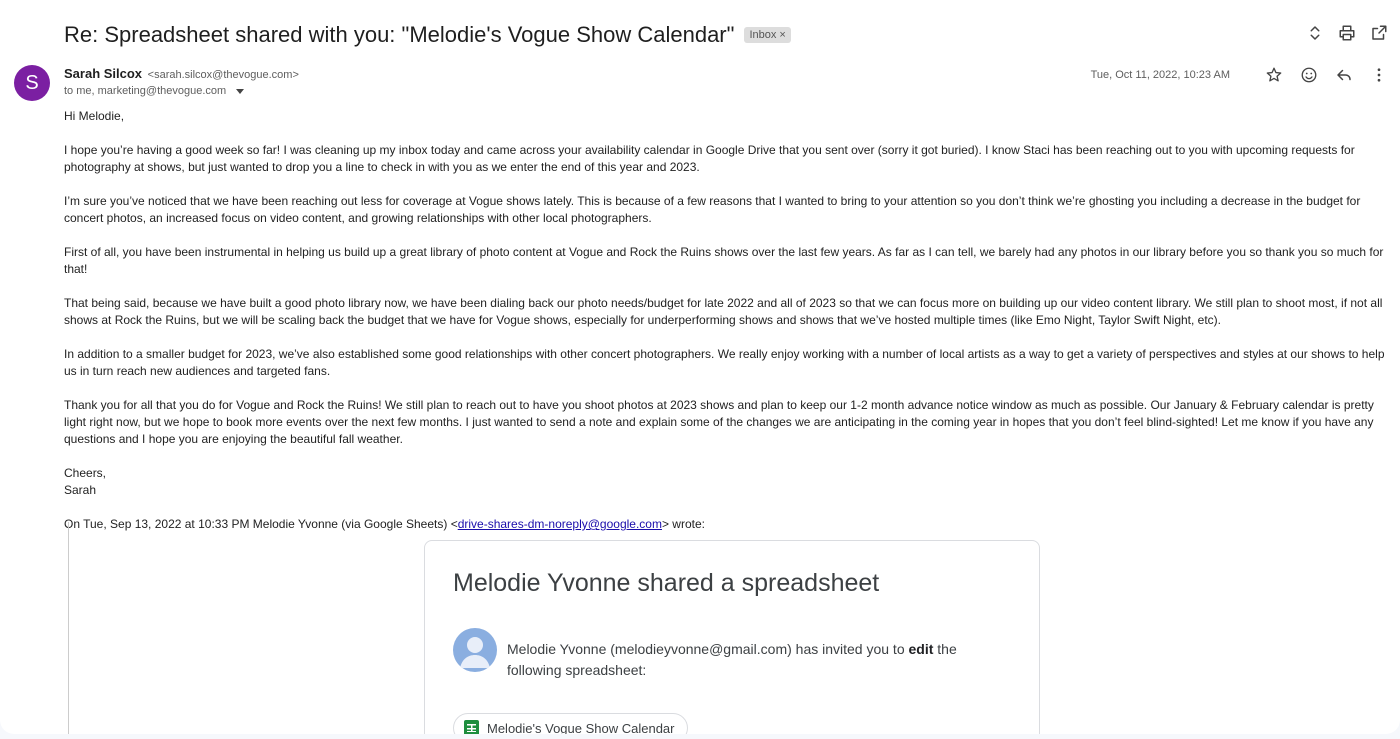 This screenshot has width=1400, height=739. Describe the element at coordinates (666, 583) in the screenshot. I see `share-card-title: Melodie Yvonne shared a spreadsheet` at that location.